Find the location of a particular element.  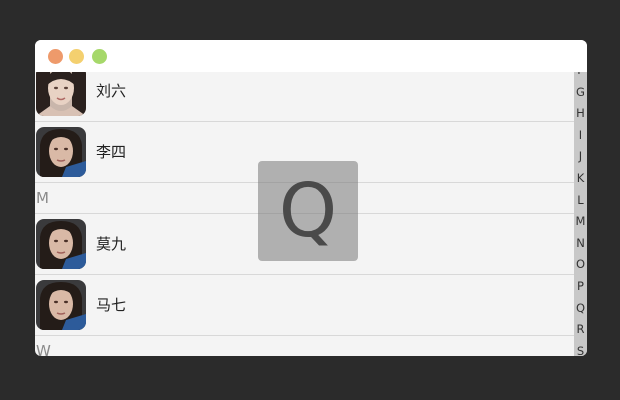

index-letter-i: I is located at coordinates (580, 136).